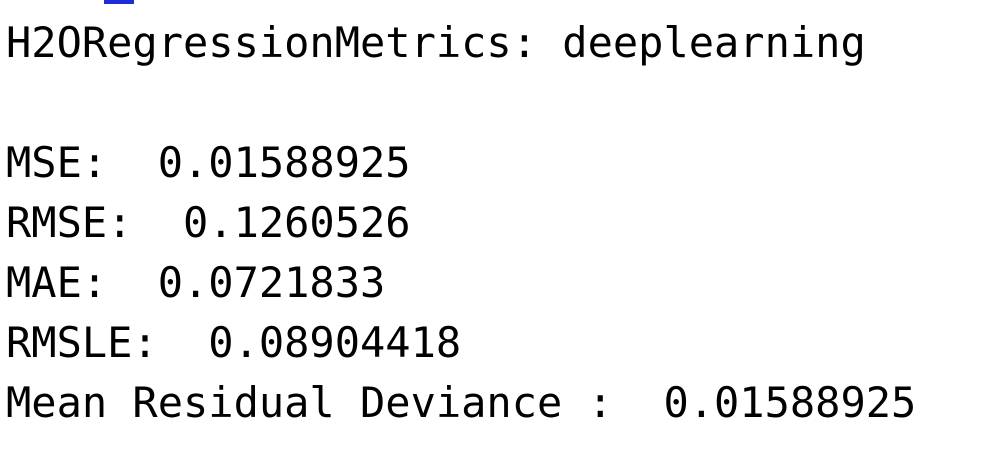 The height and width of the screenshot is (471, 983). Describe the element at coordinates (208, 162) in the screenshot. I see `mse-line: MSE: 0.01588925` at that location.